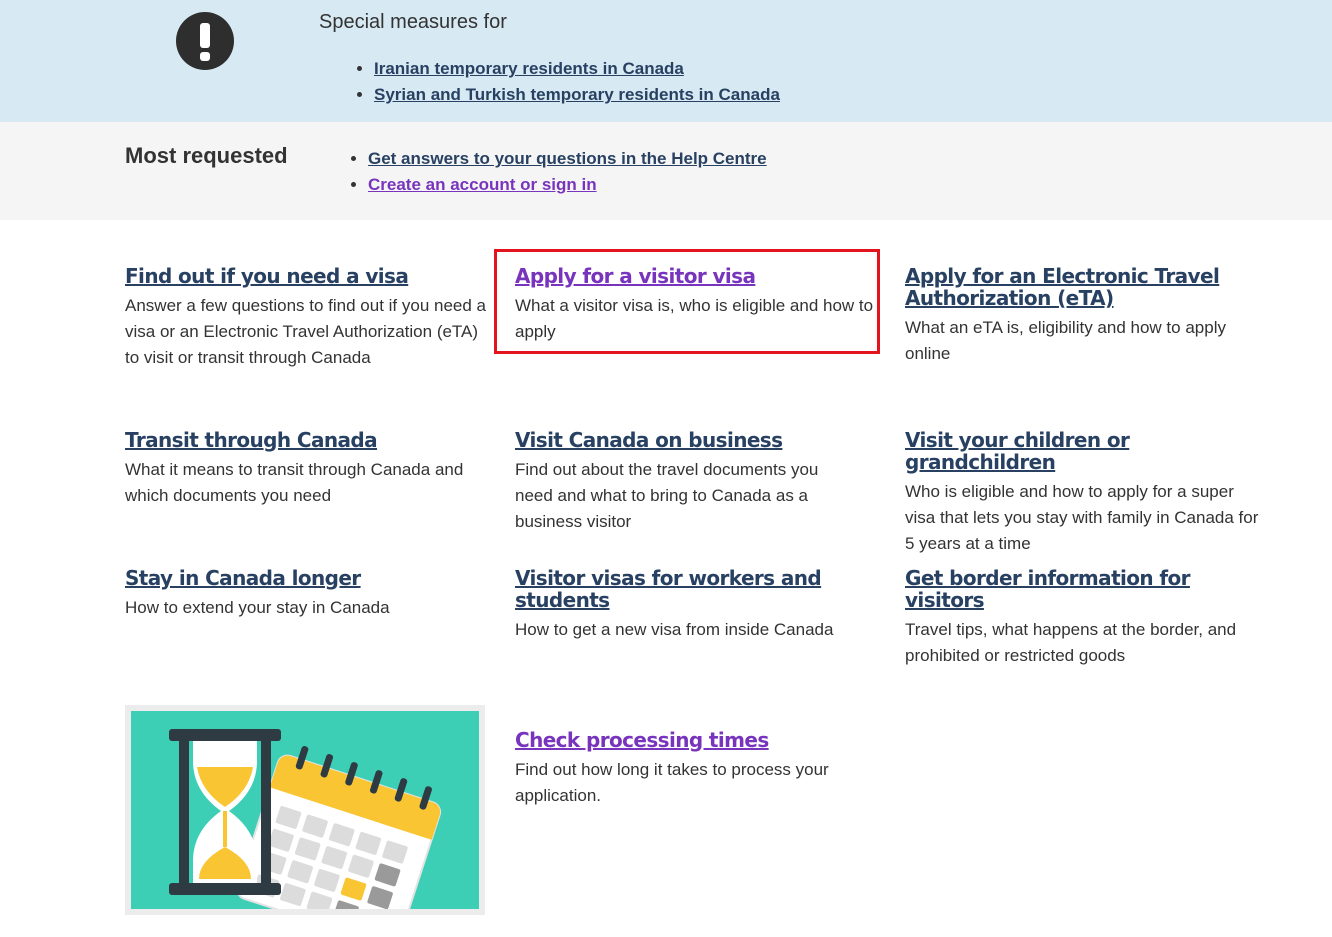 This screenshot has width=1332, height=937. What do you see at coordinates (687, 301) in the screenshot?
I see `highlight-box` at bounding box center [687, 301].